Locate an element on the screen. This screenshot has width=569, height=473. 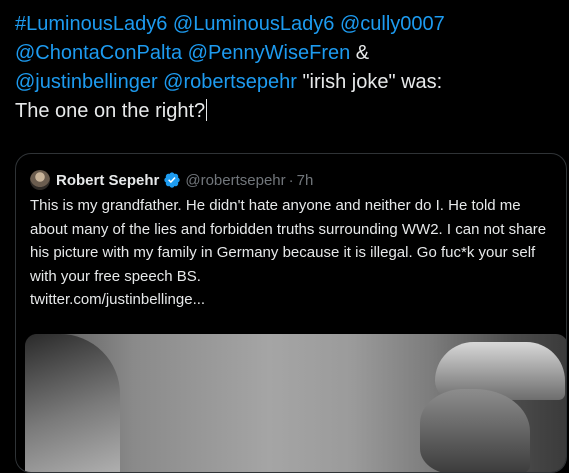
mention-pennywisefren: @PennyWiseFren is located at coordinates (269, 53).